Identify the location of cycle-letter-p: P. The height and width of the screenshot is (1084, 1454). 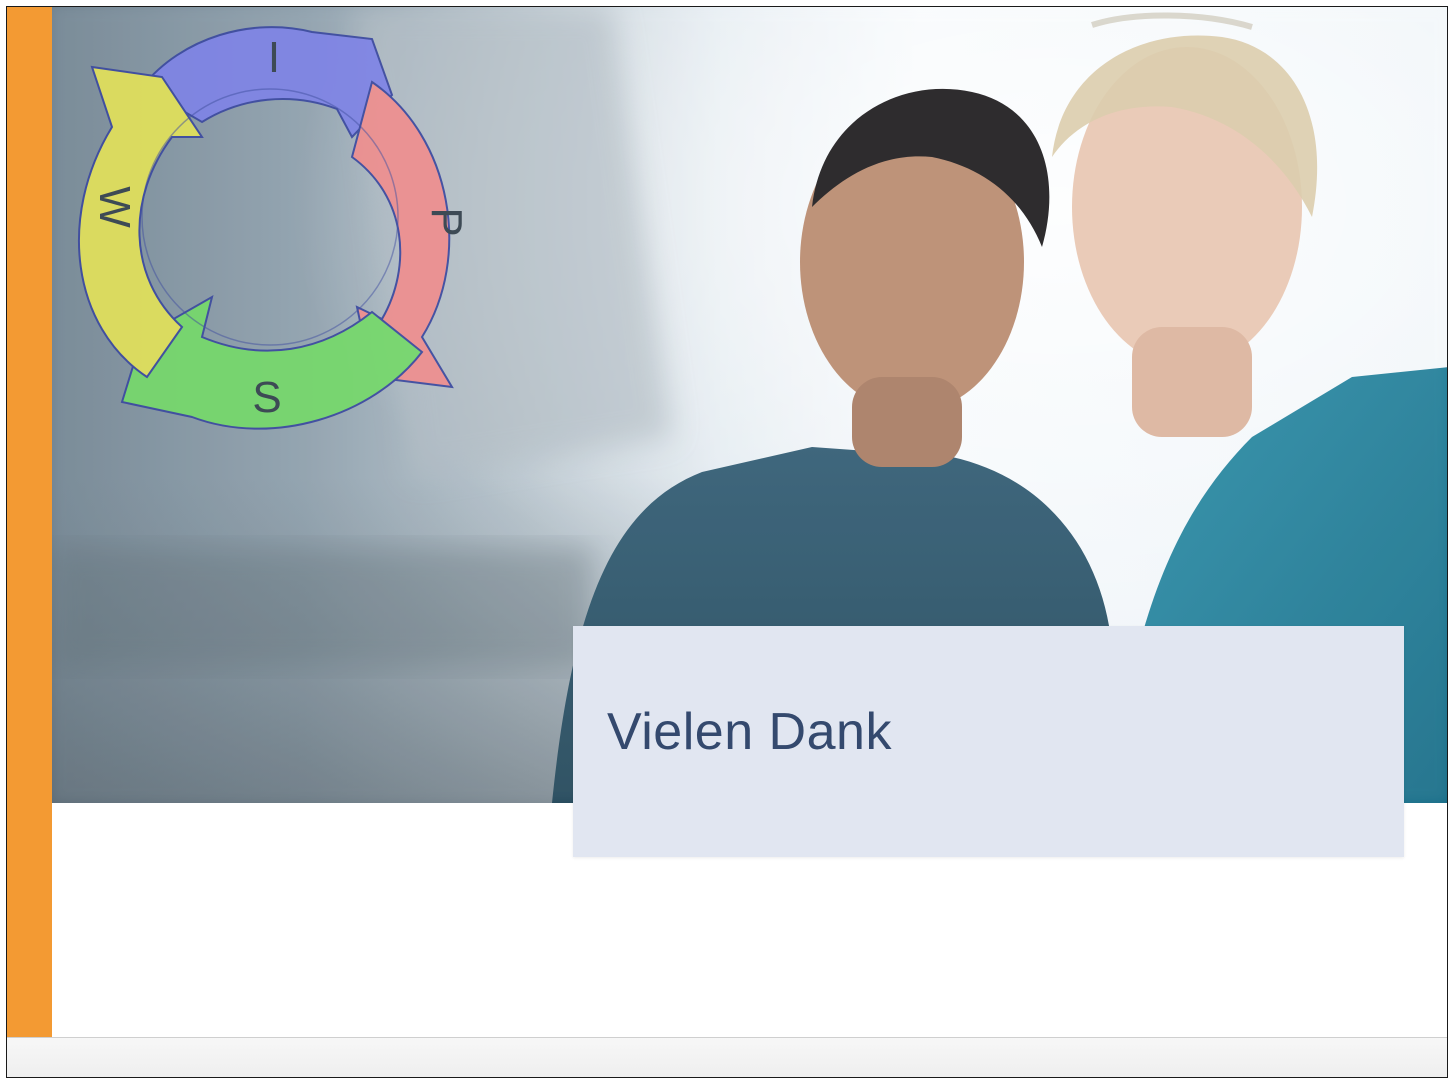
(446, 221).